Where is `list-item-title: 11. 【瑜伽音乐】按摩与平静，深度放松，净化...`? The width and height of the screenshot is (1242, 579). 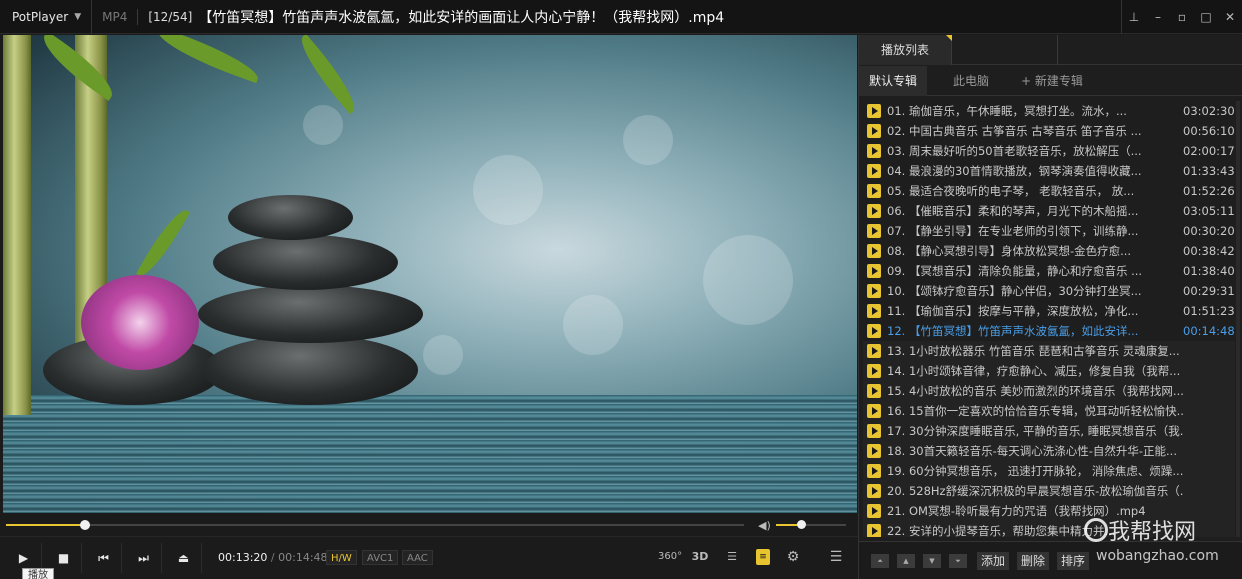
list-item-title: 11. 【瑜伽音乐】按摩与平静，深度放松，净化... is located at coordinates (1013, 311).